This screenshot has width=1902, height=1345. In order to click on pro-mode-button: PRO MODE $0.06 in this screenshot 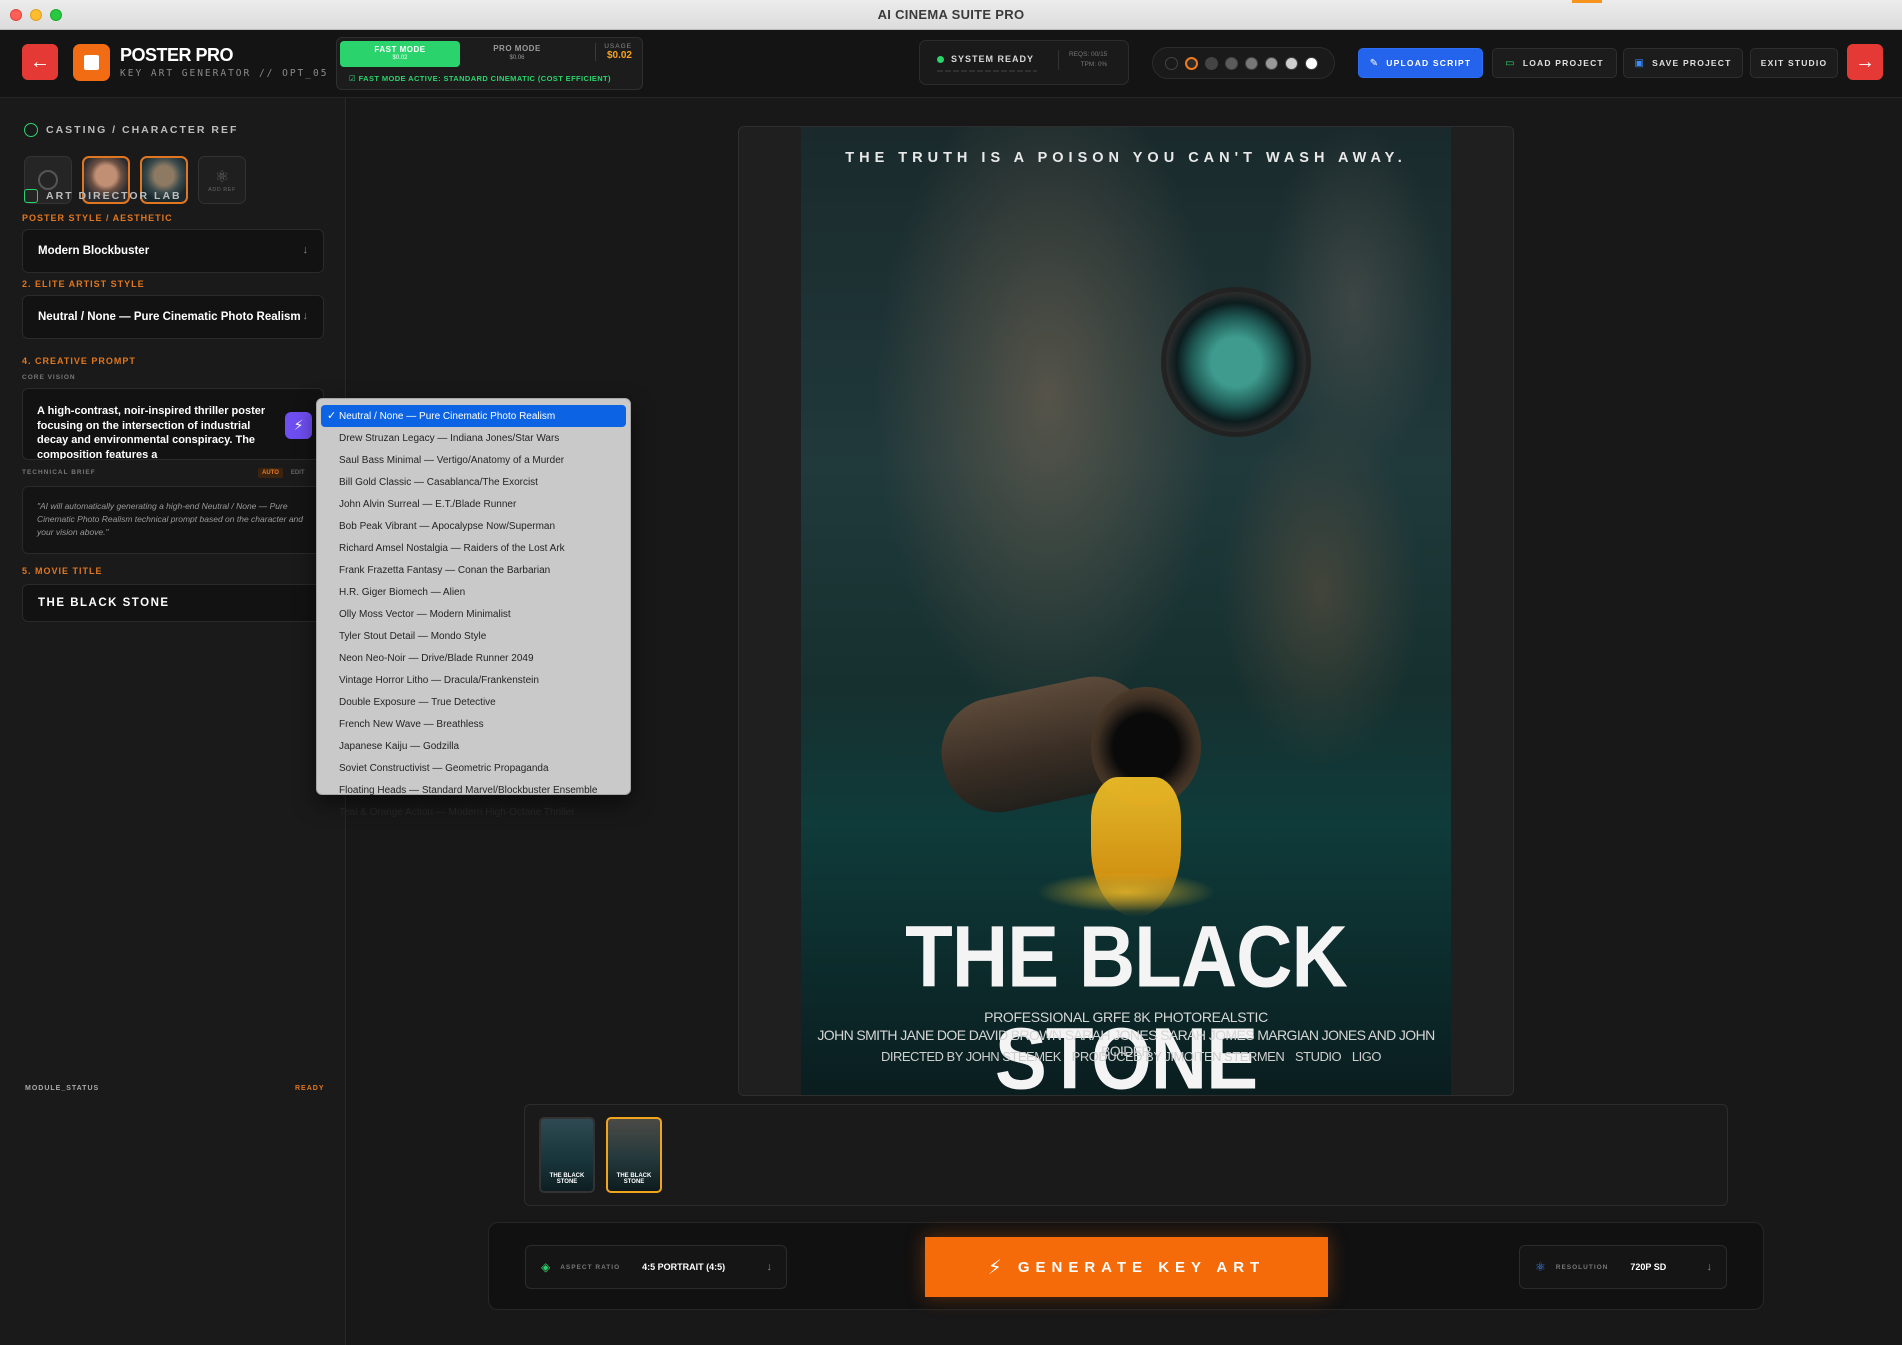, I will do `click(517, 52)`.